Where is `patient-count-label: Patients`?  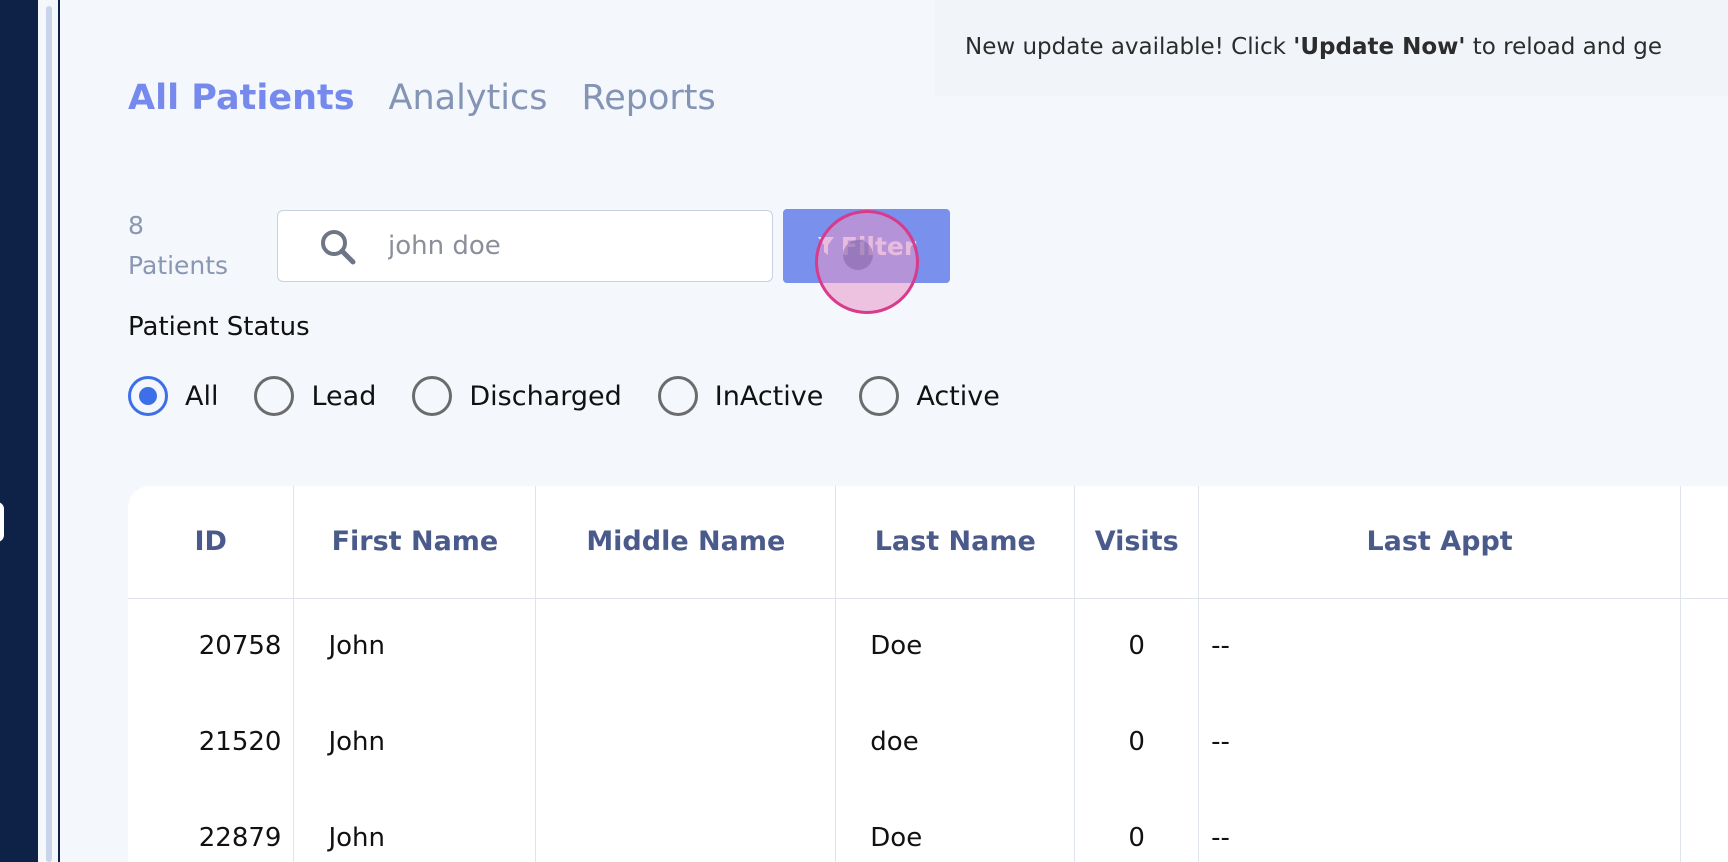 patient-count-label: Patients is located at coordinates (178, 265).